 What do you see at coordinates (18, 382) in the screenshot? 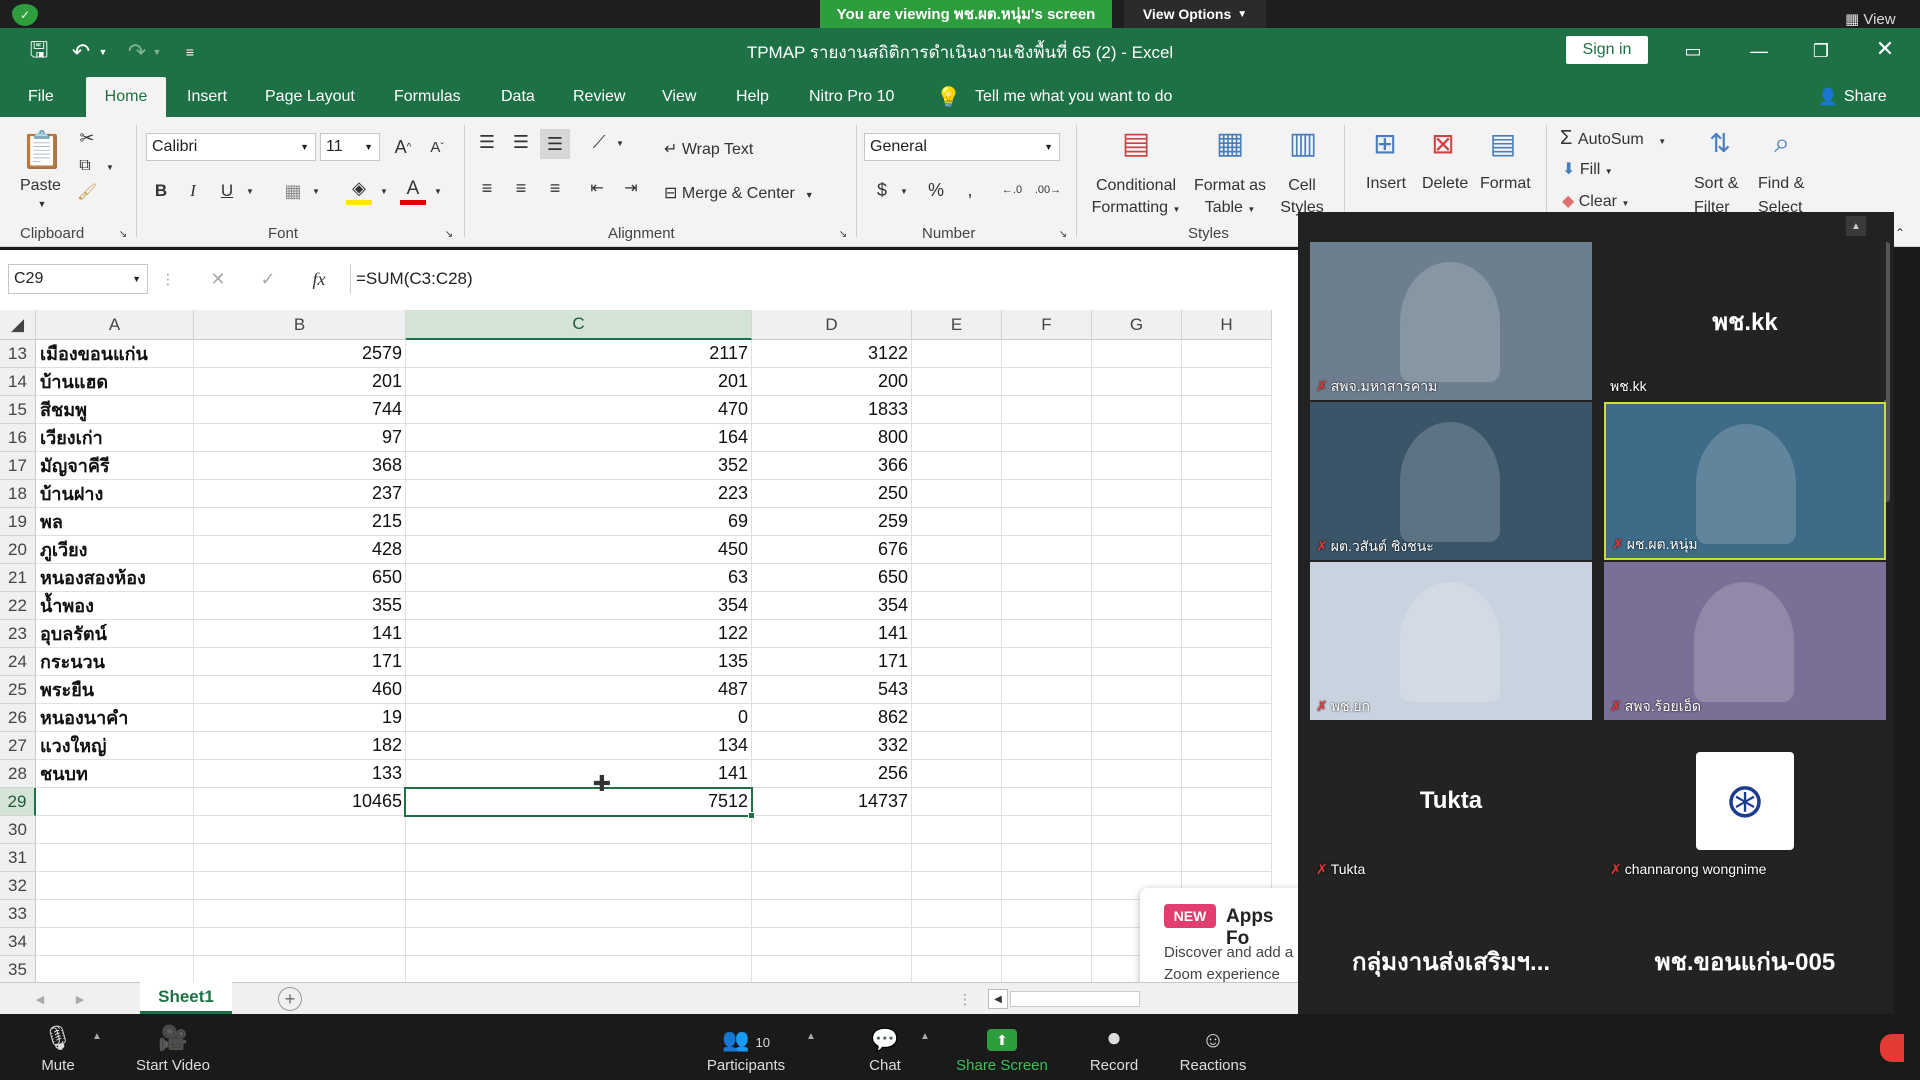
I see `row-header: 14` at bounding box center [18, 382].